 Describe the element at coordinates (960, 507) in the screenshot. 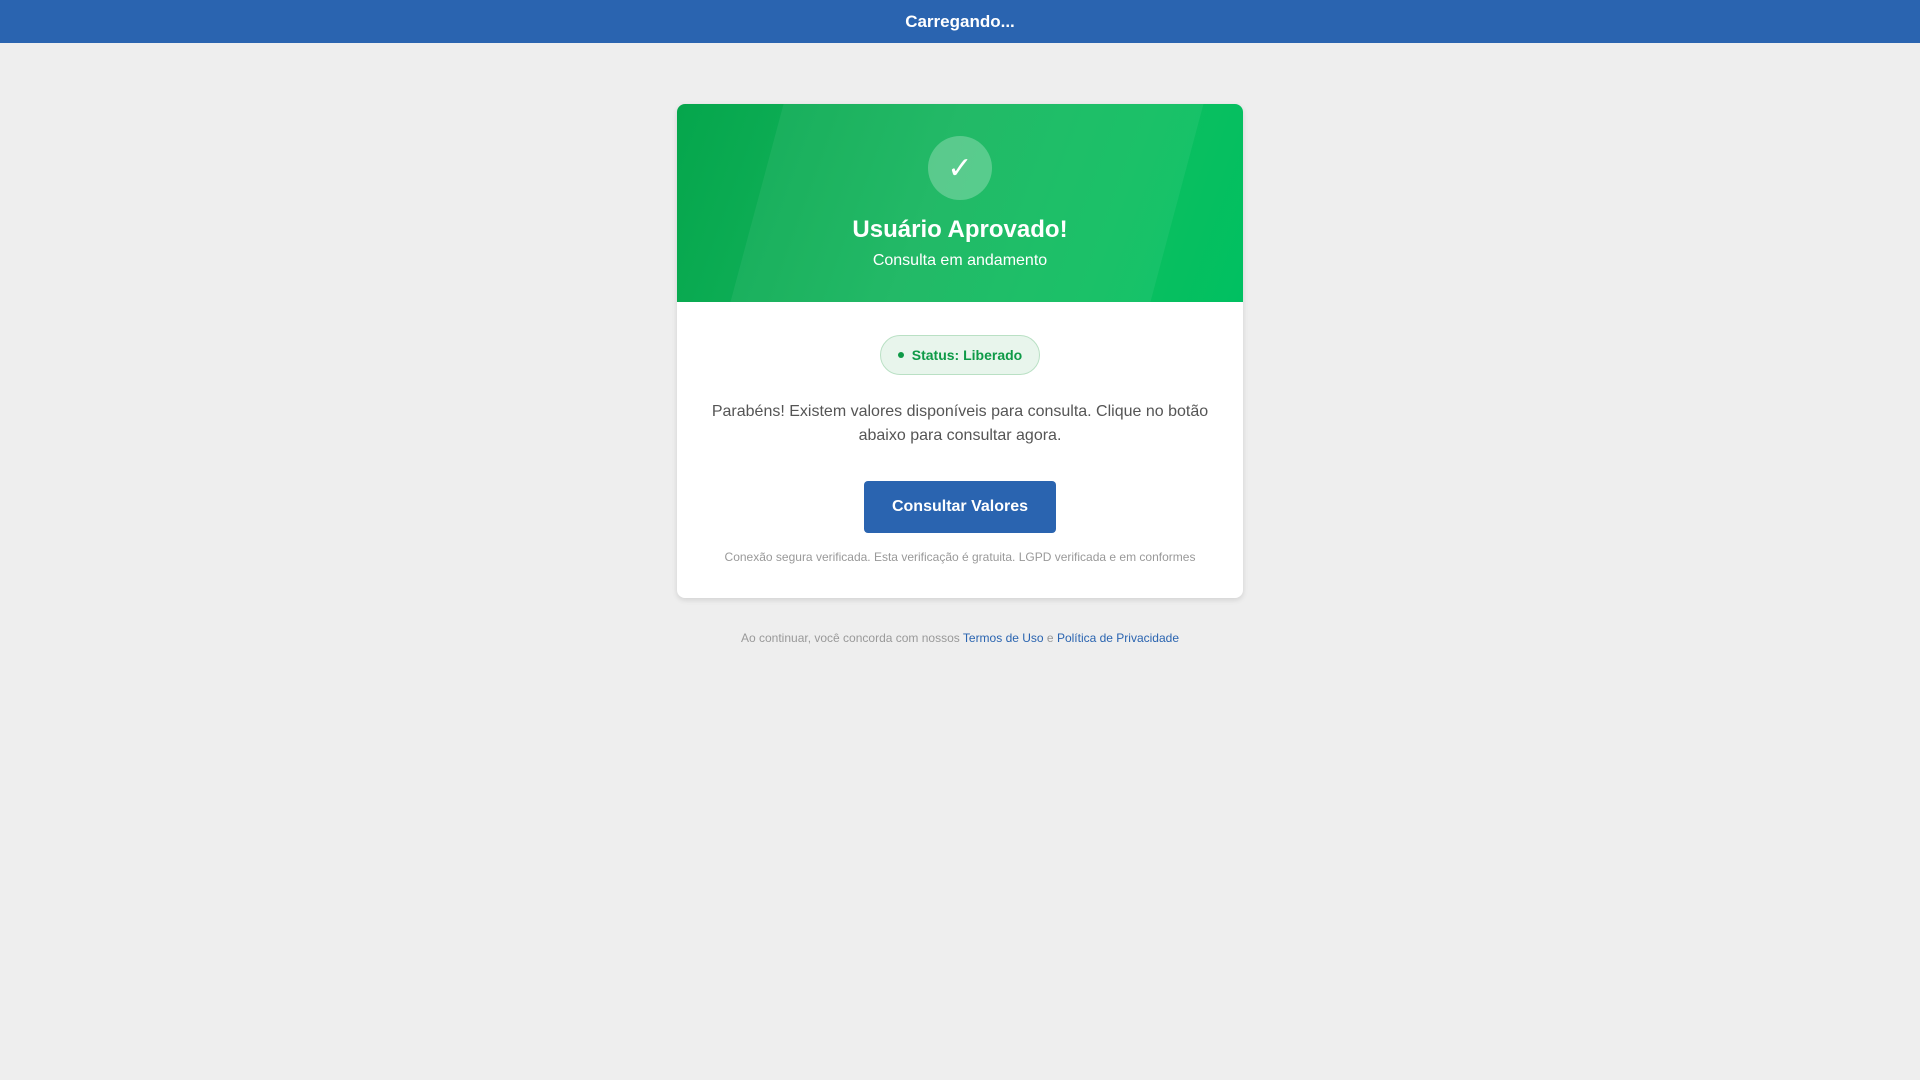

I see `consultar-valores-button: Consultar Valores` at that location.